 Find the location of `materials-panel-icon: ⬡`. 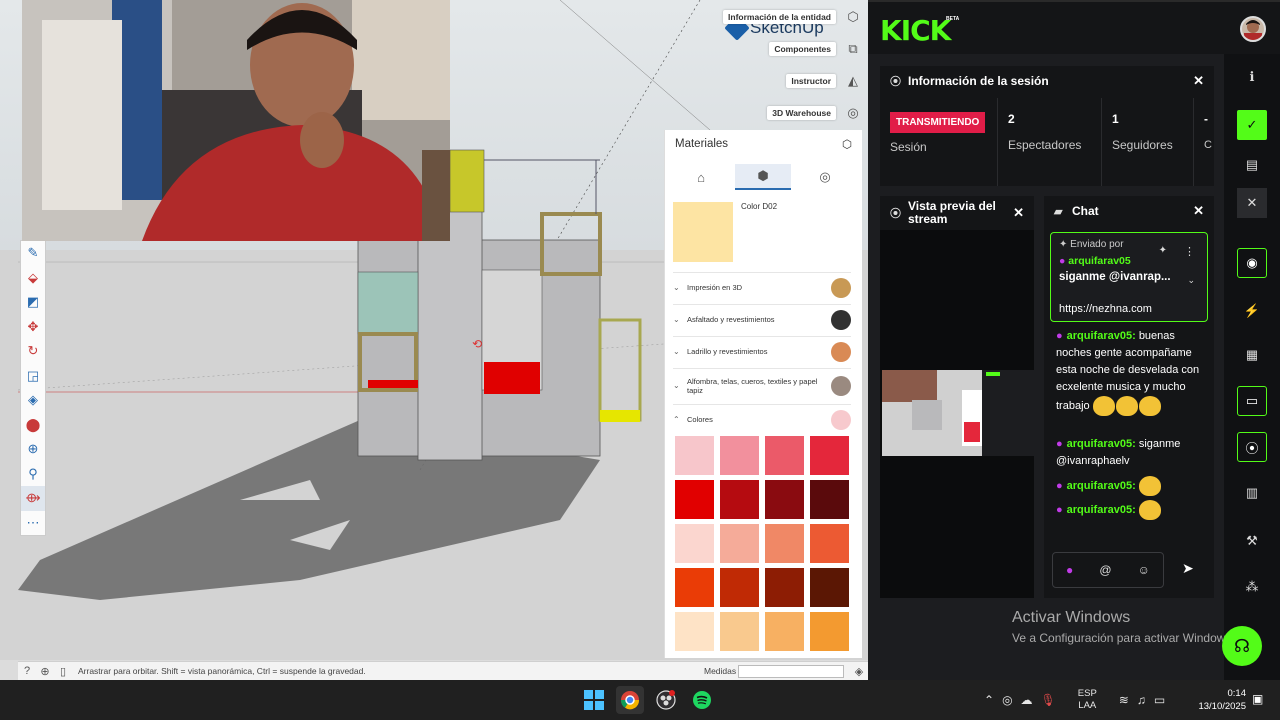

materials-panel-icon: ⬡ is located at coordinates (847, 144).